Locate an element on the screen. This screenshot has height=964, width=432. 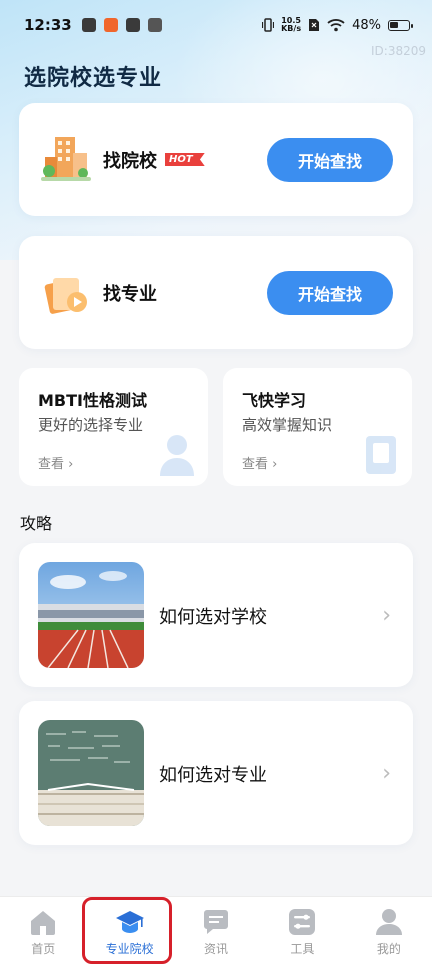
stadium-thumbnail is located at coordinates (91, 615).